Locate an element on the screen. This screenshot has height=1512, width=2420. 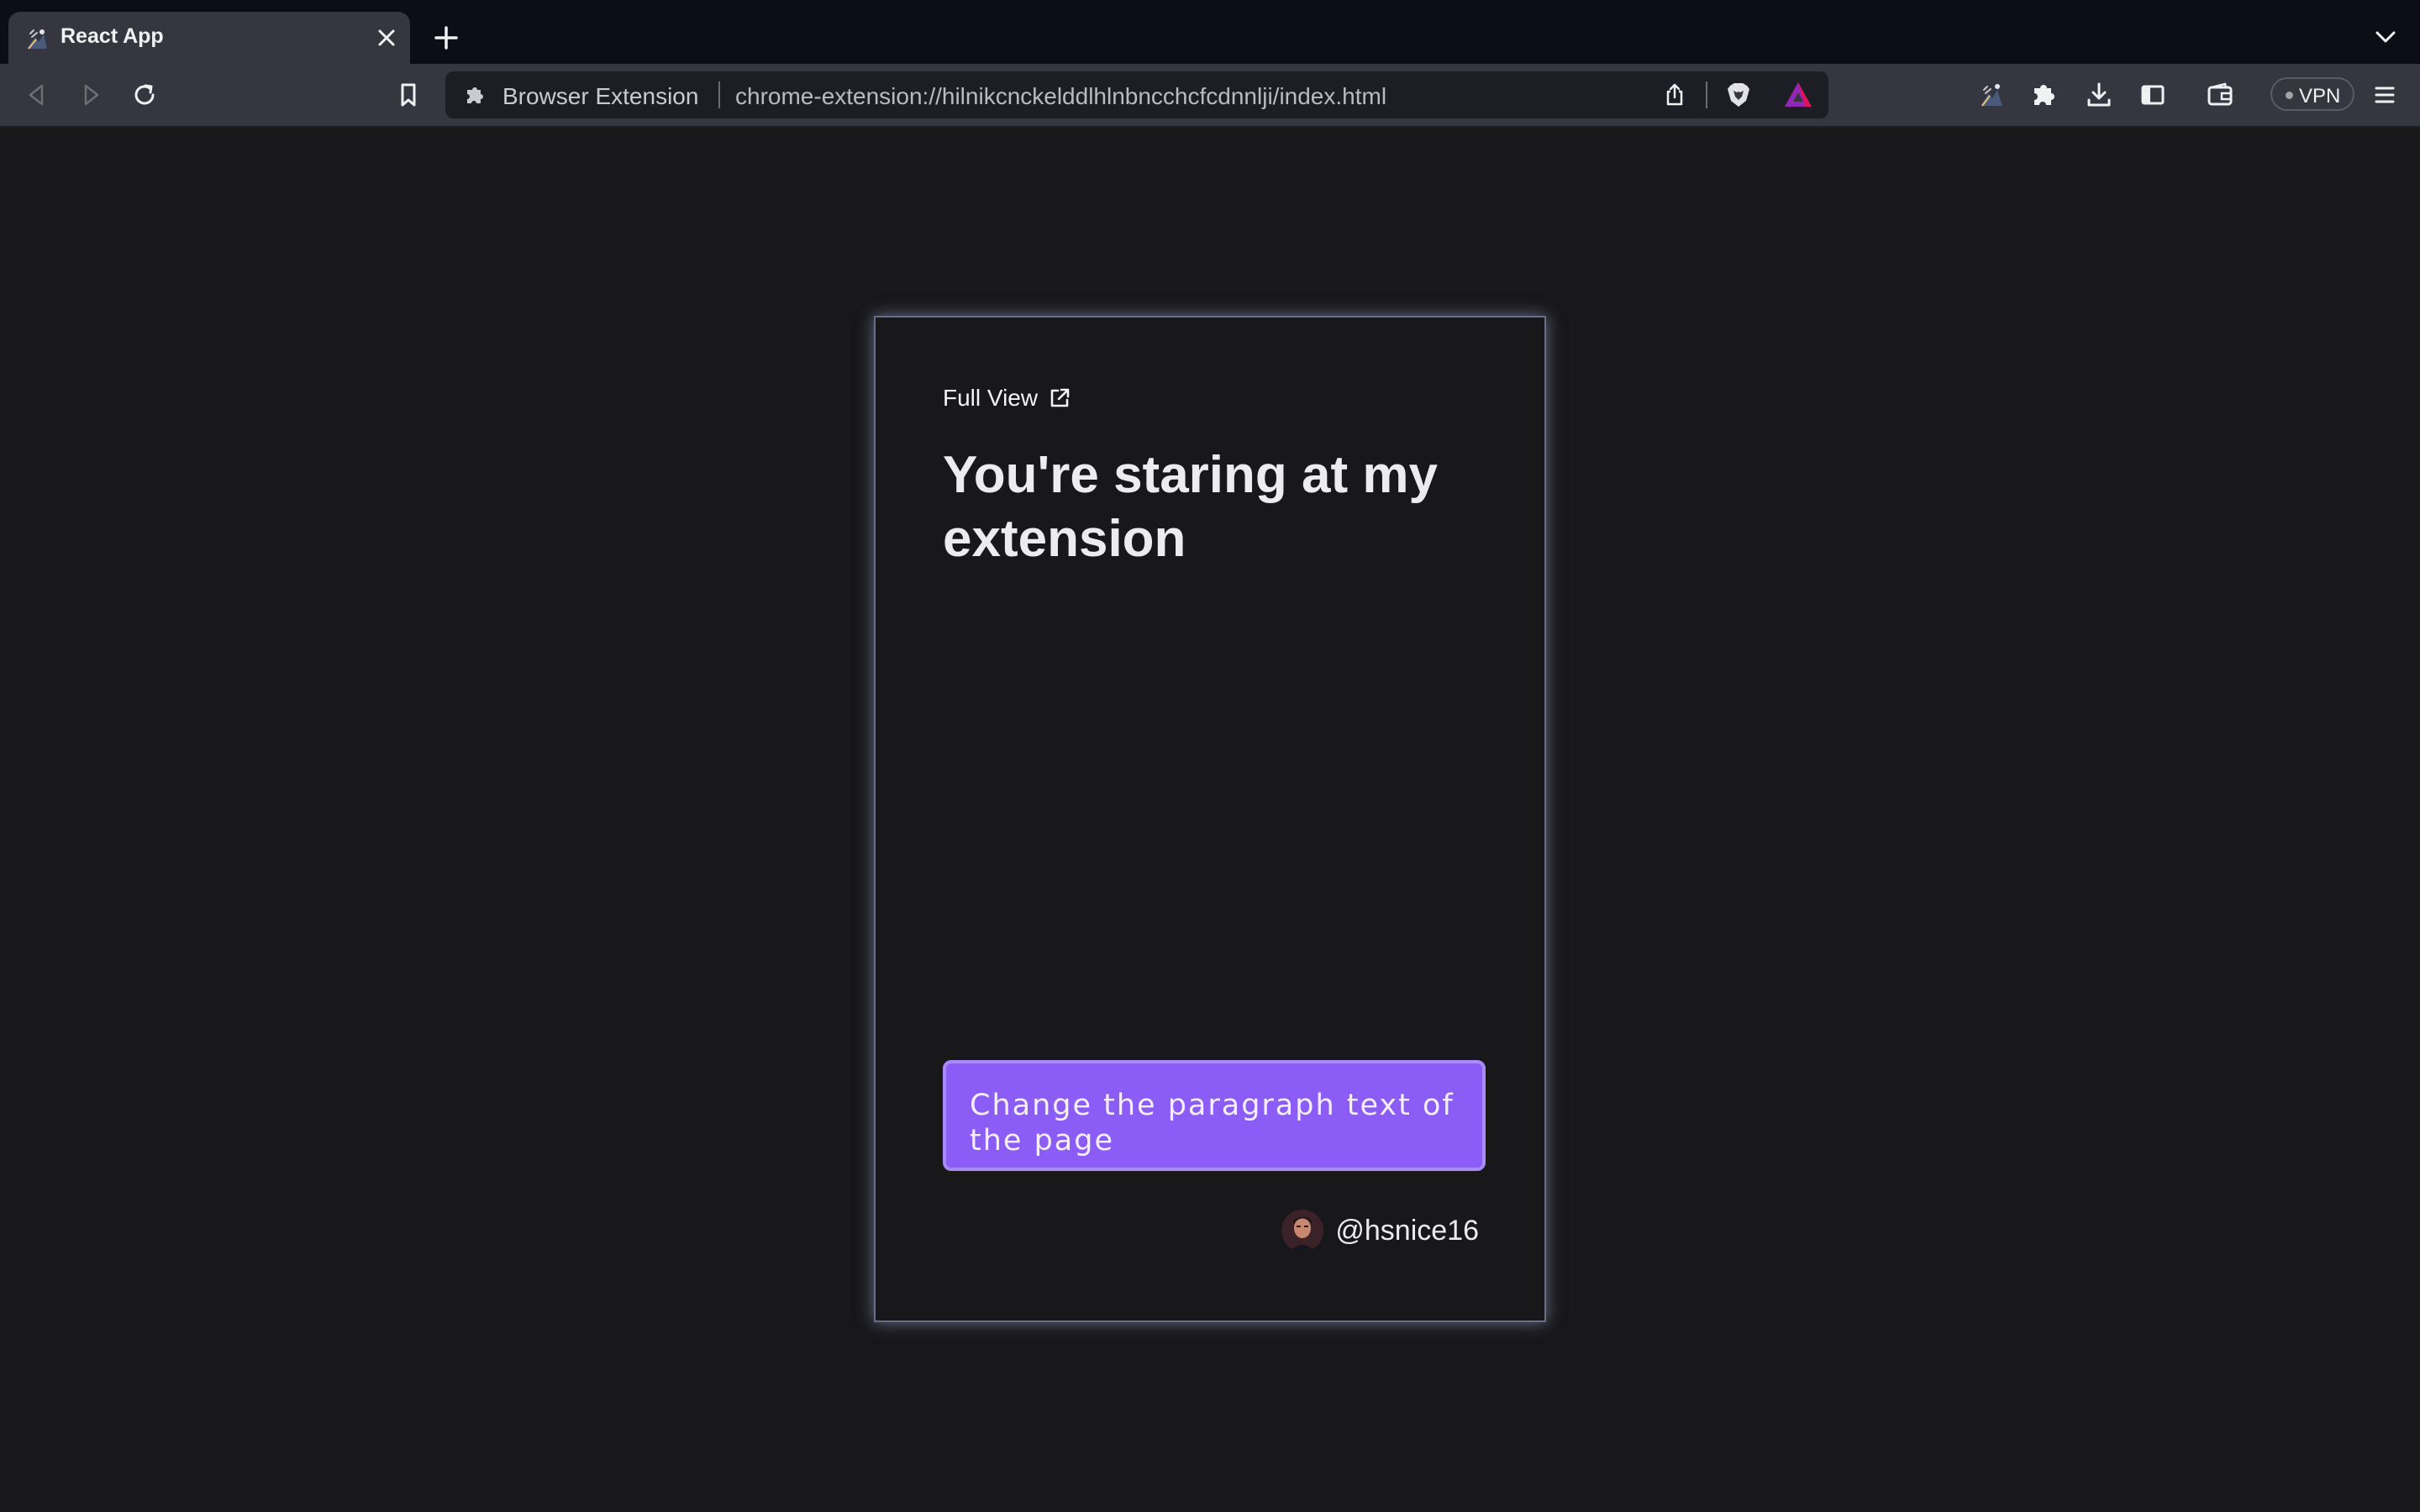
avatar is located at coordinates (1302, 1231).